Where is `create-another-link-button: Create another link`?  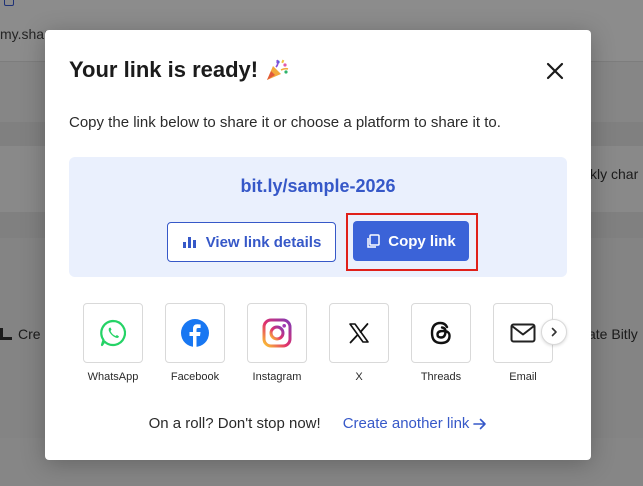
create-another-link-button: Create another link is located at coordinates (415, 423).